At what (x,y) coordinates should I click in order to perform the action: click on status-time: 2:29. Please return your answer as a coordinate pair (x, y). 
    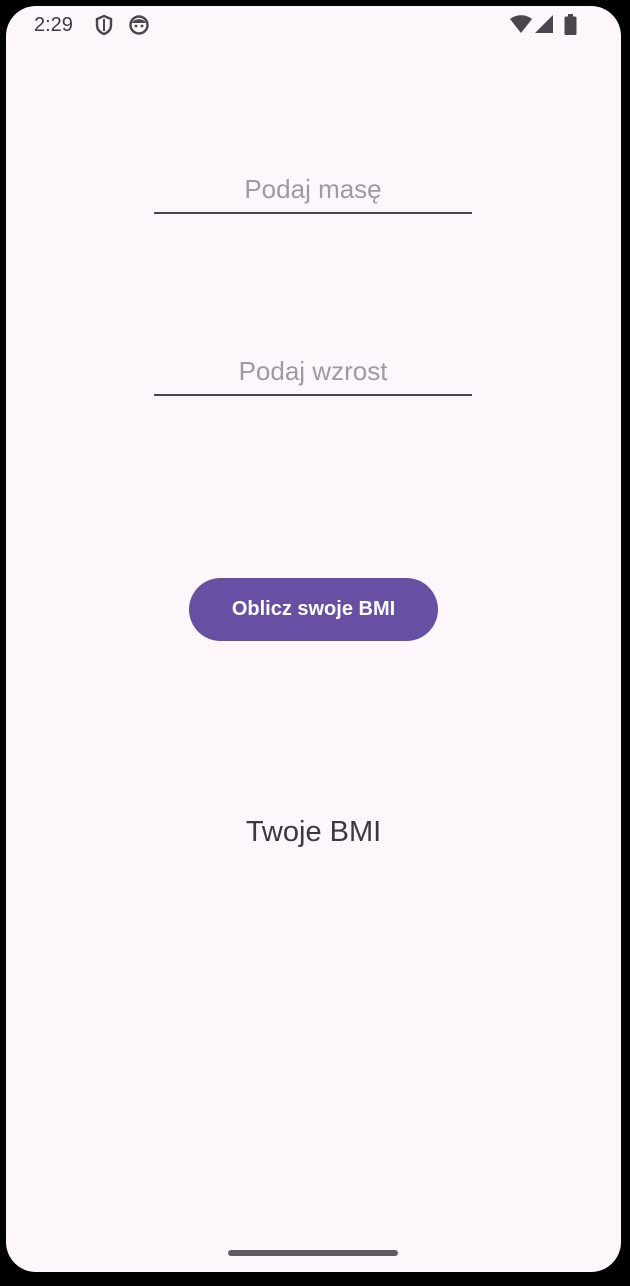
    Looking at the image, I should click on (53, 25).